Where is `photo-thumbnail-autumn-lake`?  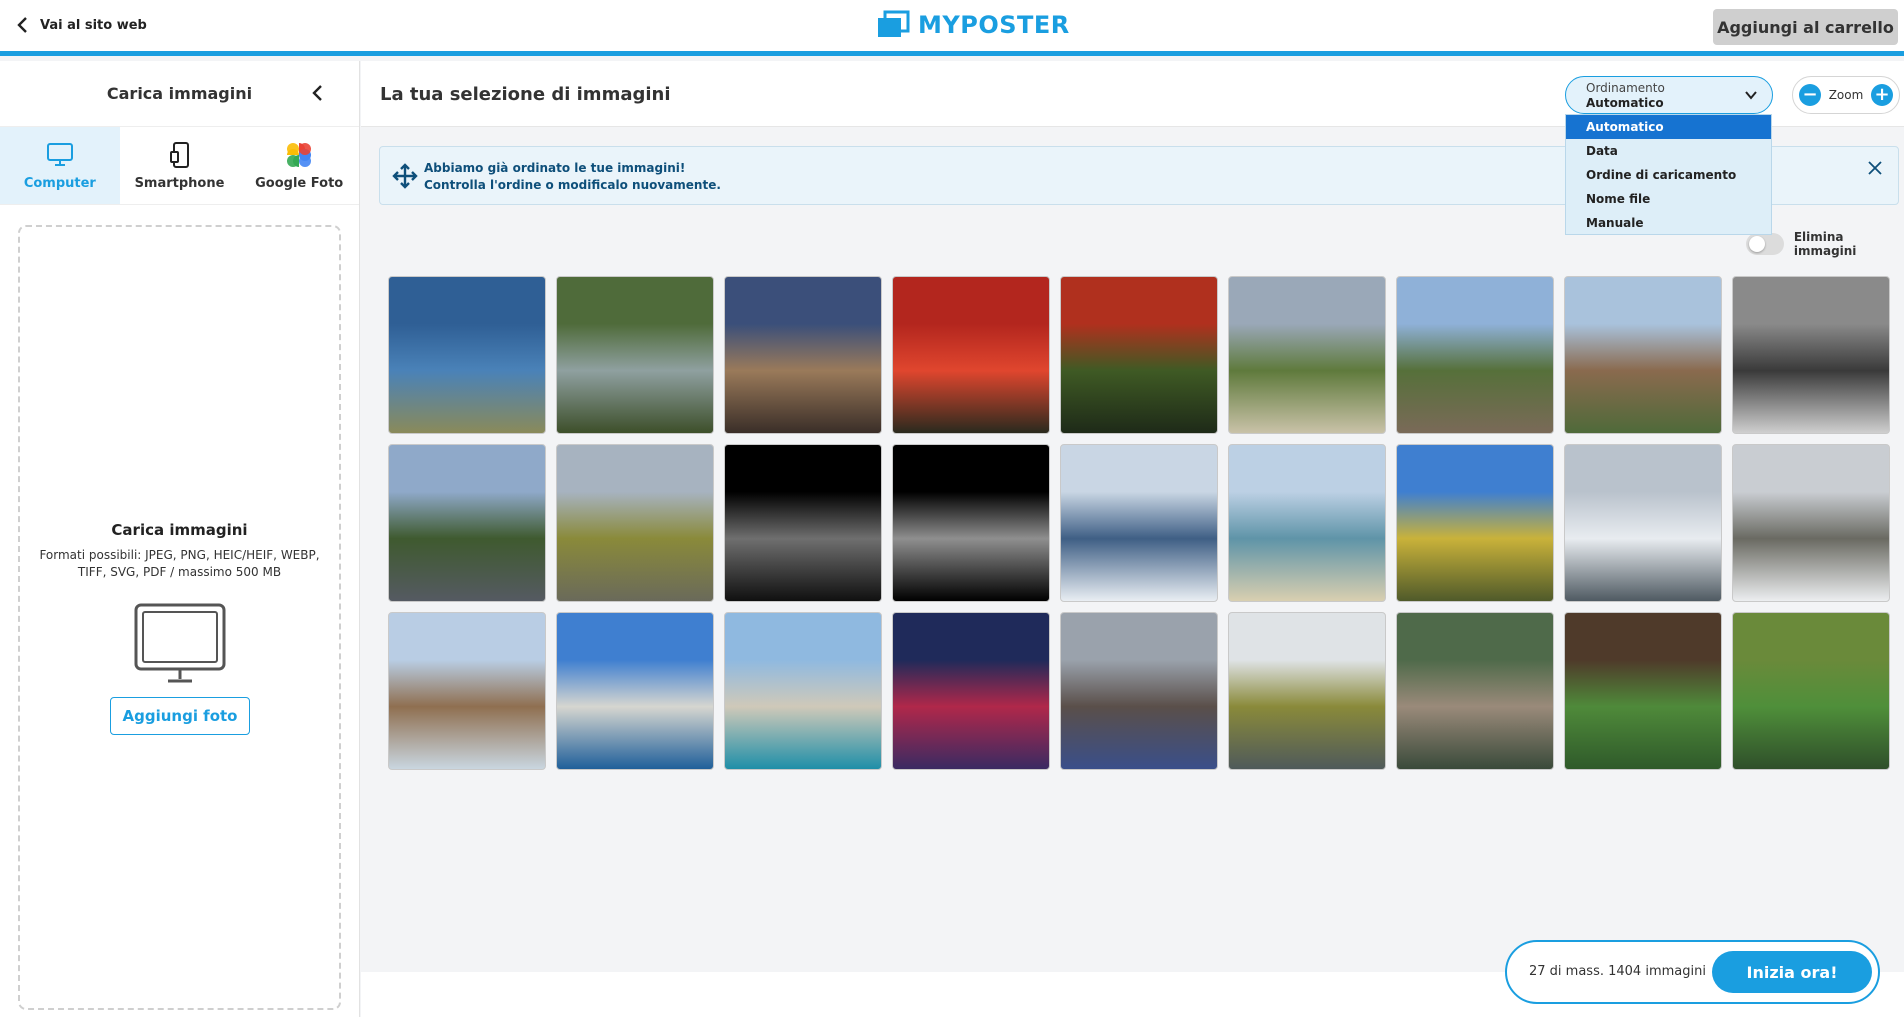
photo-thumbnail-autumn-lake is located at coordinates (635, 523).